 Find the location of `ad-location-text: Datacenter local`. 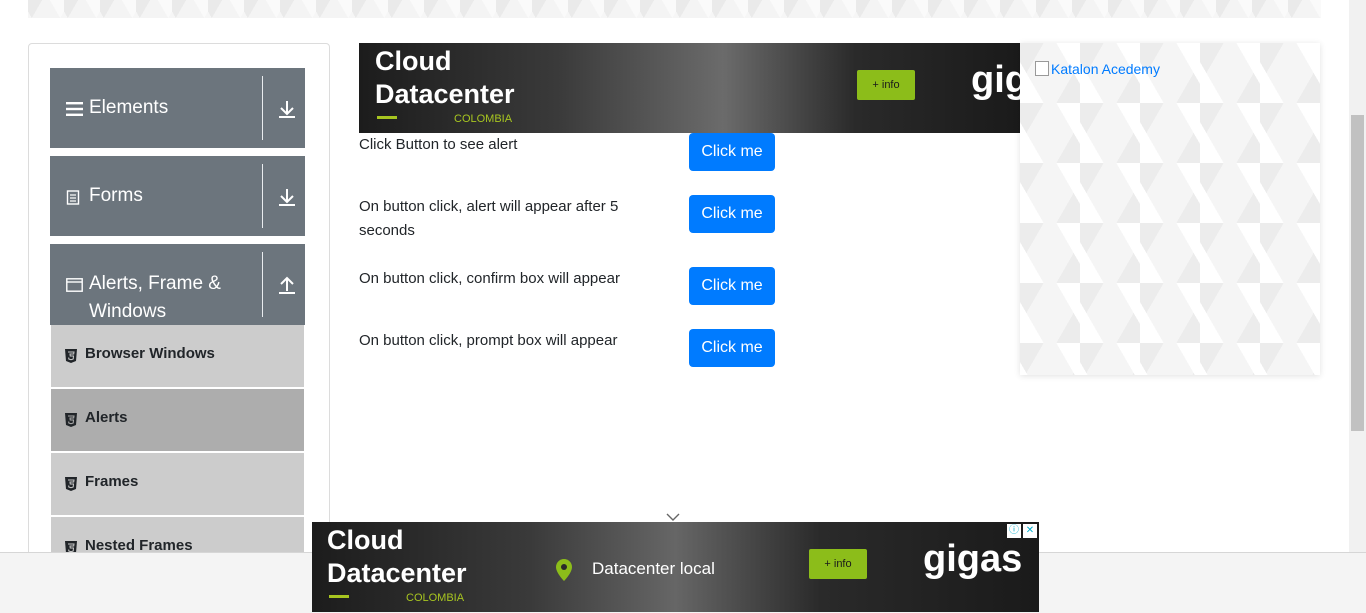

ad-location-text: Datacenter local is located at coordinates (653, 568).